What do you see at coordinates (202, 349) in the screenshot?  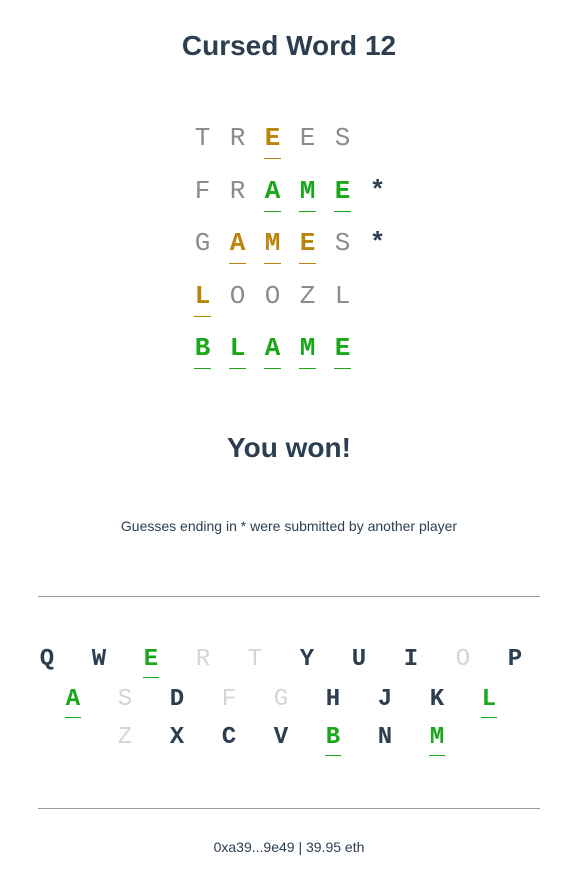 I see `letter-tile: B` at bounding box center [202, 349].